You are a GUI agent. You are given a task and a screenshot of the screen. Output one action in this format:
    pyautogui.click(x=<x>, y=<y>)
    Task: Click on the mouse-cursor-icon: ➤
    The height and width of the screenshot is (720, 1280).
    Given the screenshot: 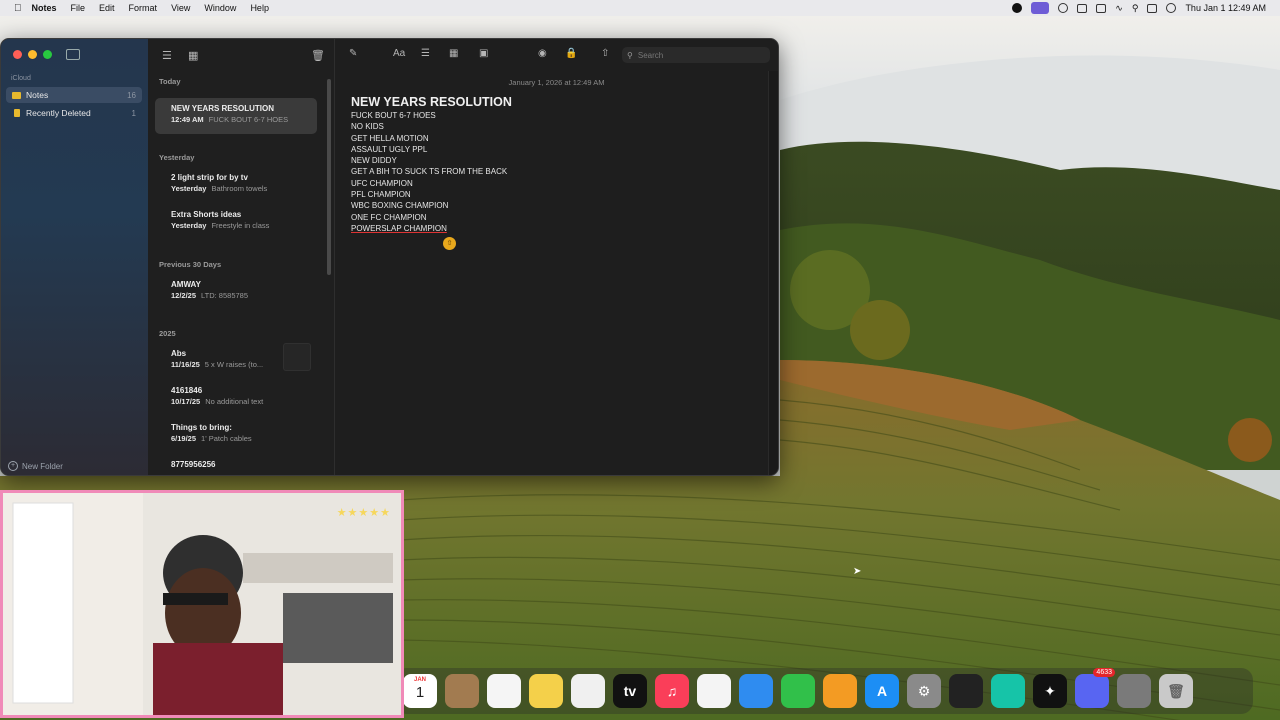 What is the action you would take?
    pyautogui.click(x=857, y=571)
    